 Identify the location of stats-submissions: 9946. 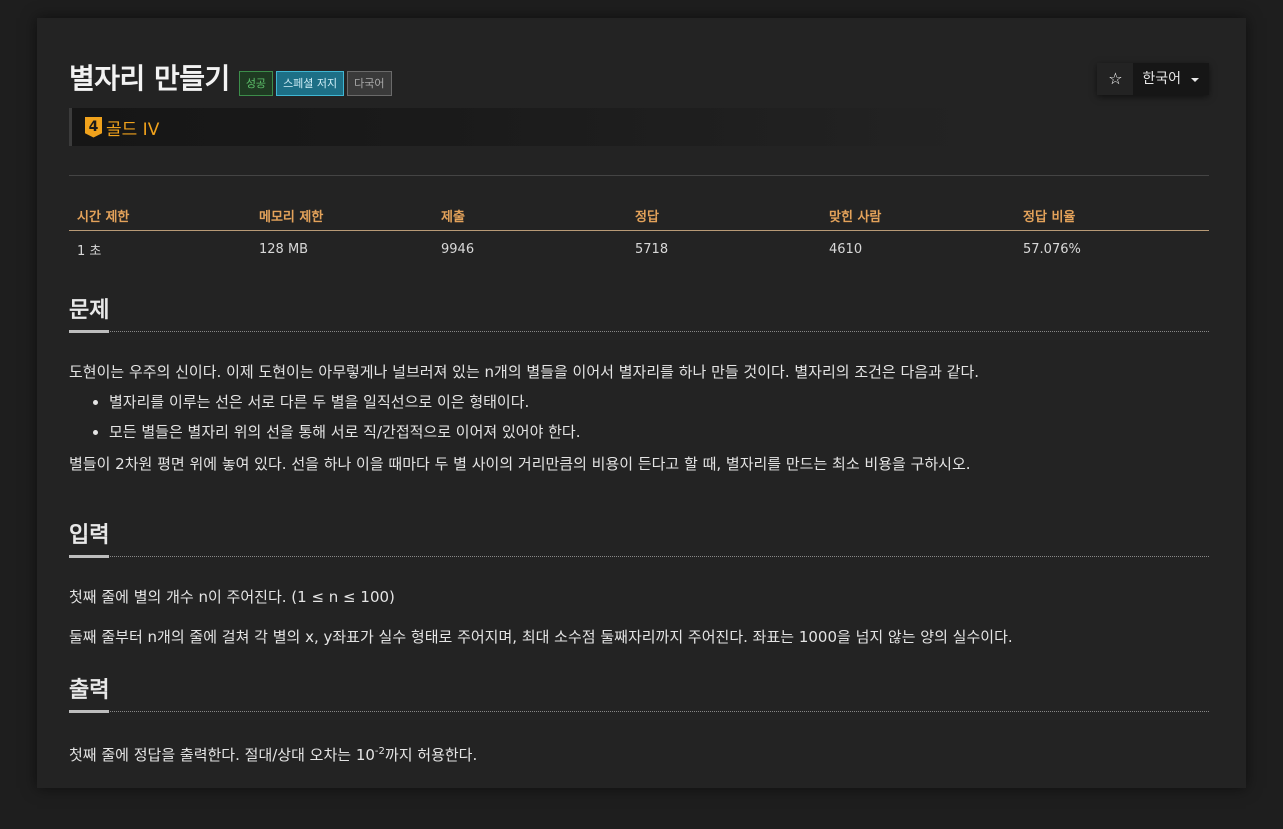
(530, 249).